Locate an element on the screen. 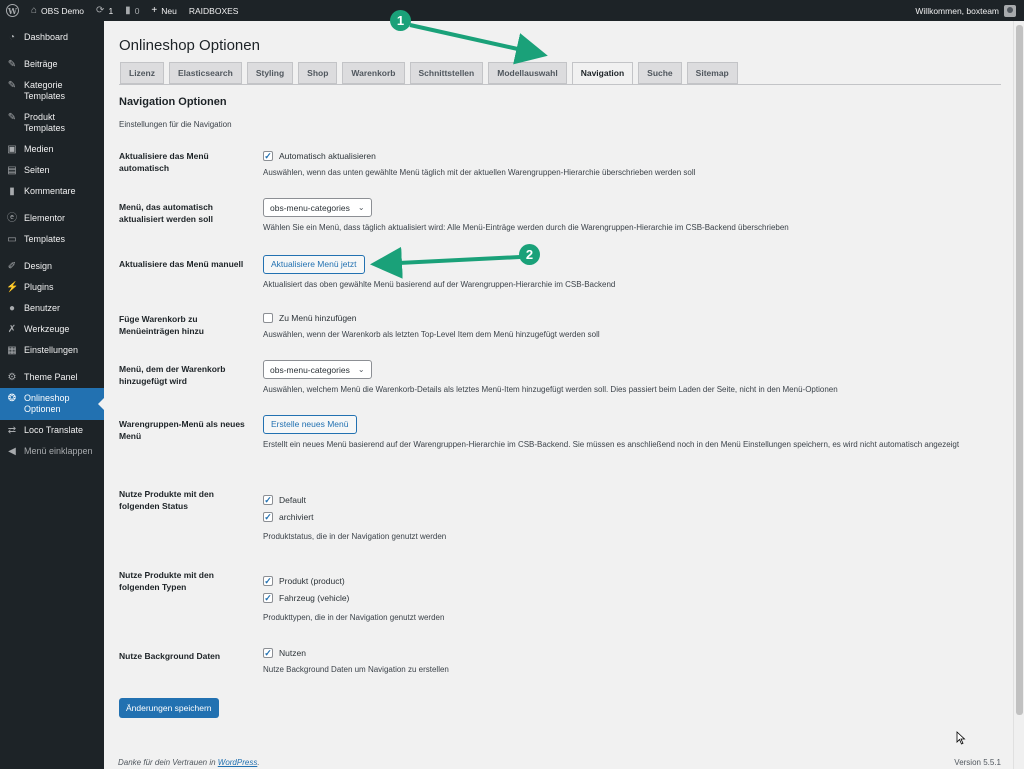  annotation-callout-1: 1 is located at coordinates (400, 20).